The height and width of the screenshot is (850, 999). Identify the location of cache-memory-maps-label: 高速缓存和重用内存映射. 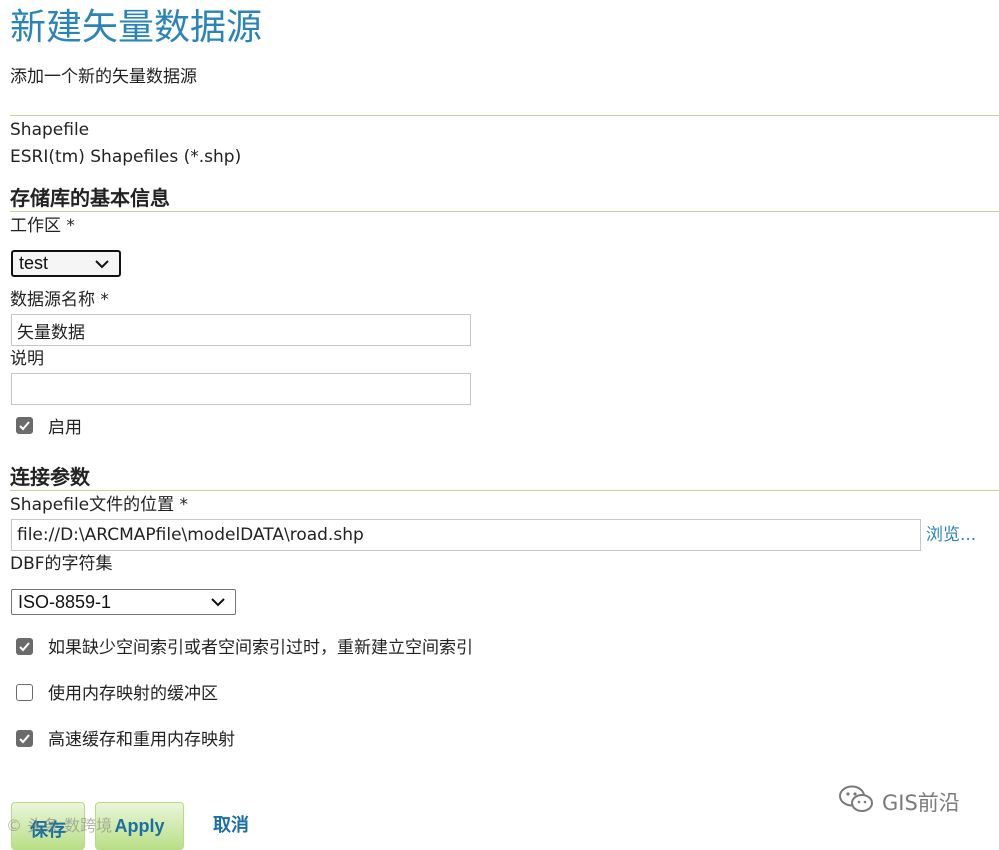
(141, 740).